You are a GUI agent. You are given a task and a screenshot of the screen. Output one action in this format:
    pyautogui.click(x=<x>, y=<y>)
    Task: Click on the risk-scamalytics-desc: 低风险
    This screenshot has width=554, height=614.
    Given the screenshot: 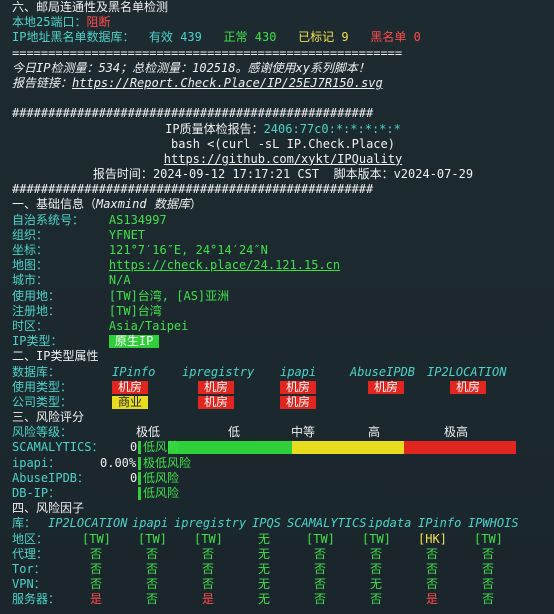 What is the action you would take?
    pyautogui.click(x=161, y=447)
    